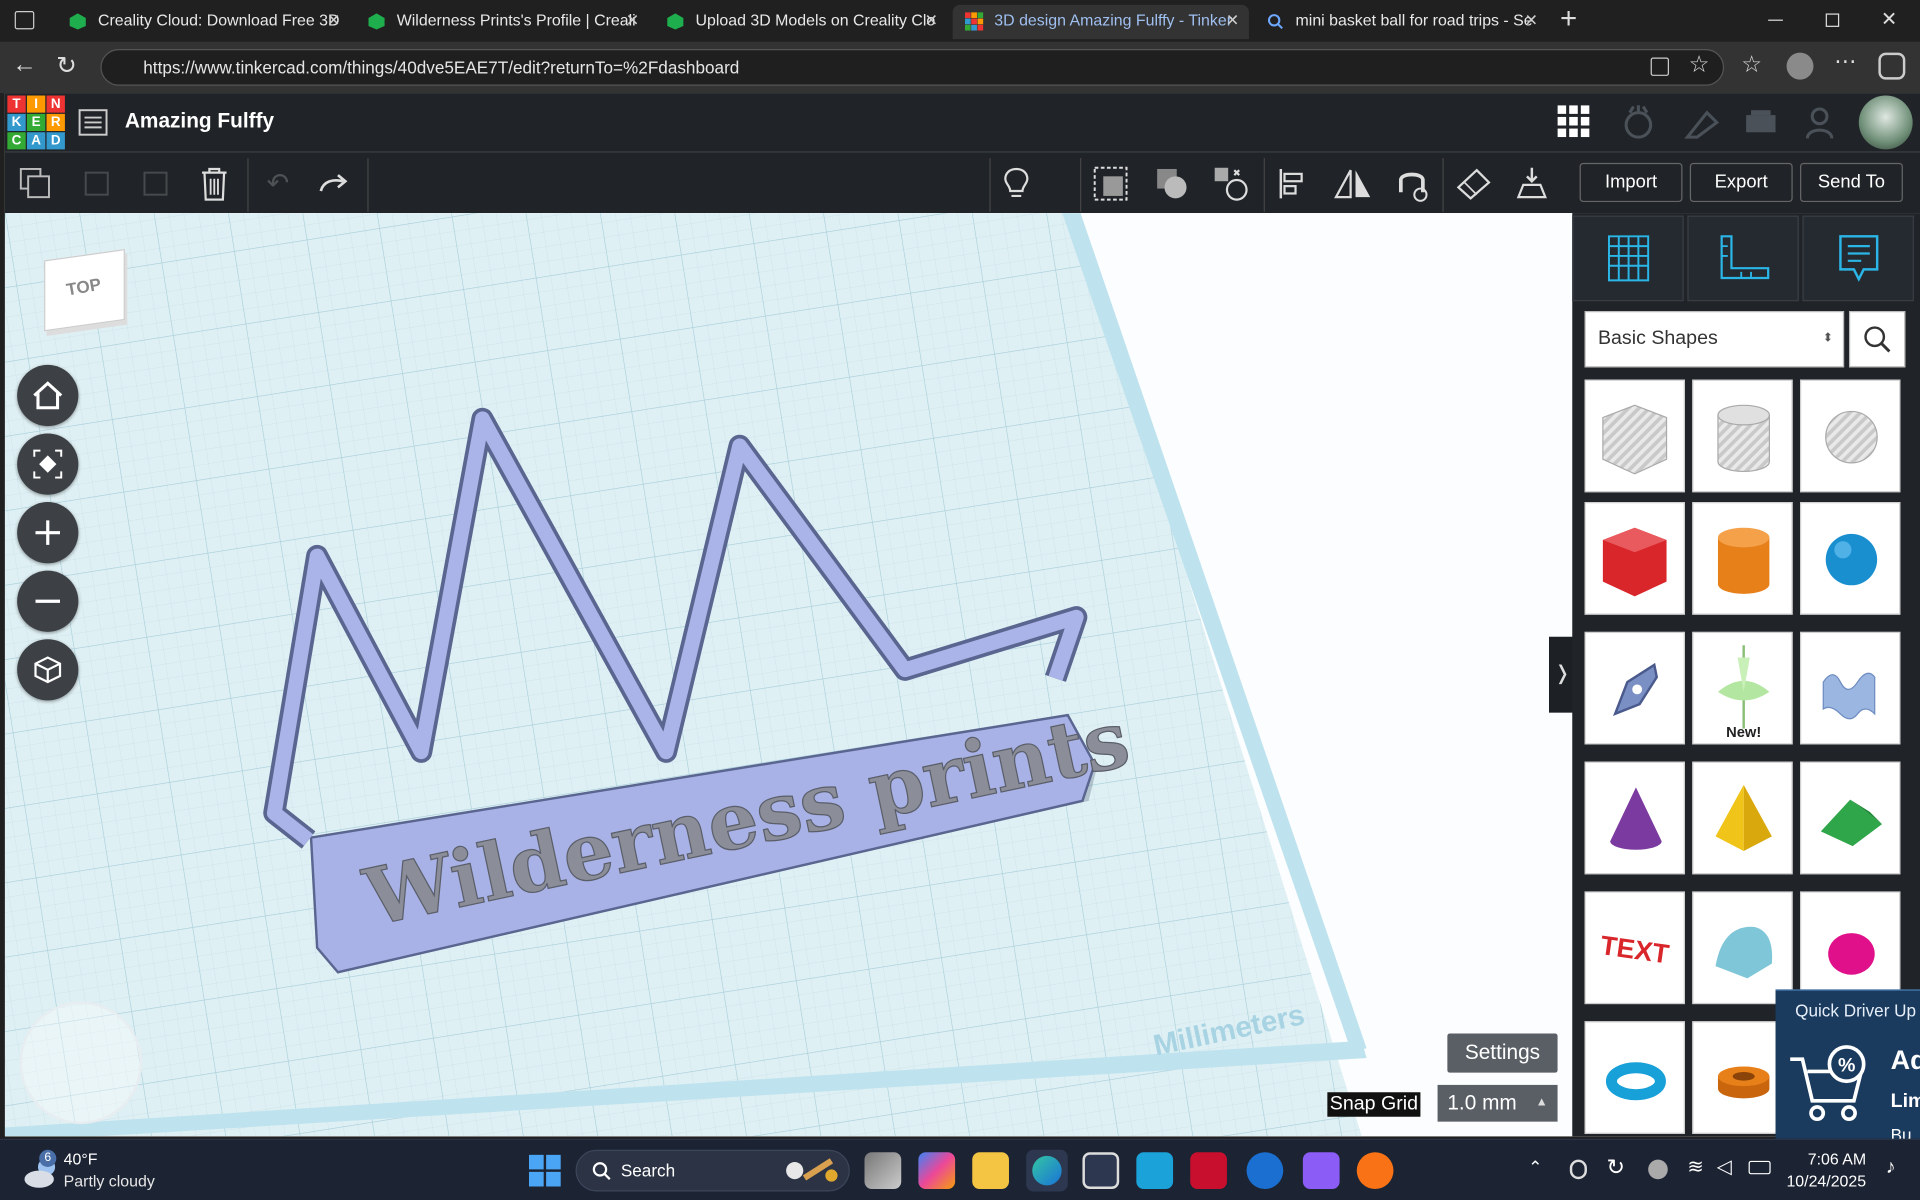  I want to click on home-view-button, so click(48, 395).